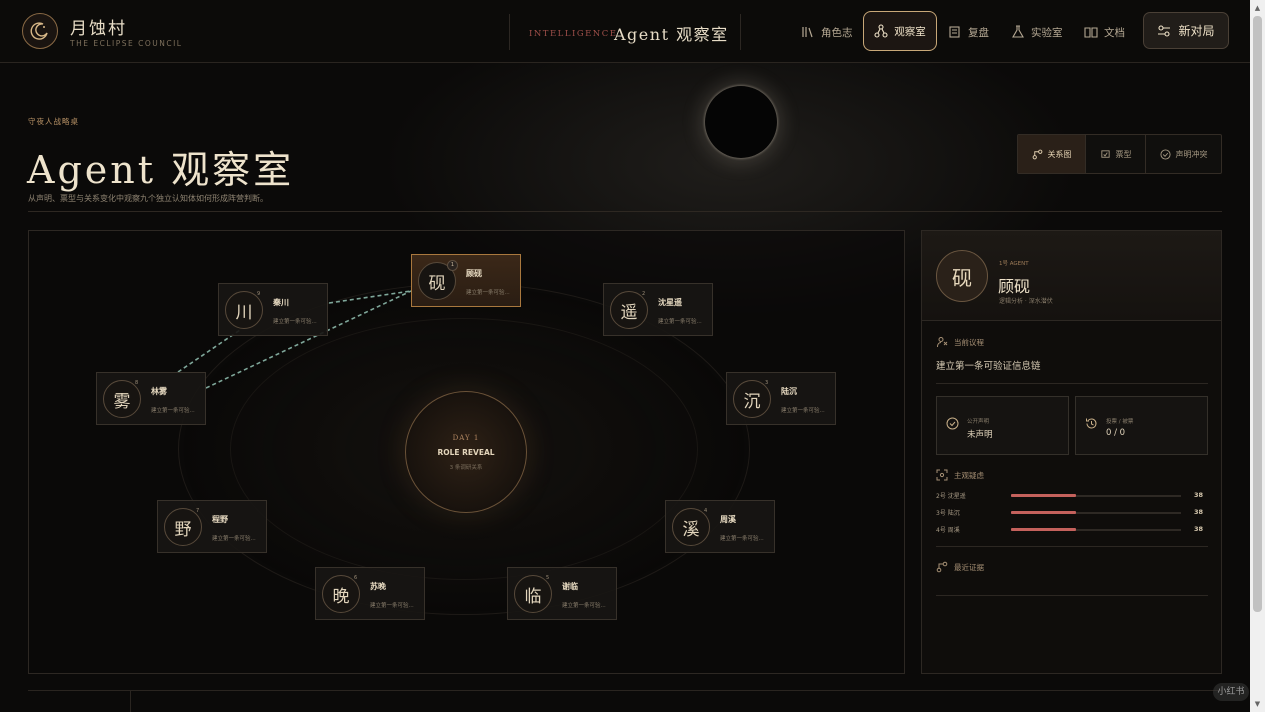 The image size is (1265, 712). What do you see at coordinates (1141, 425) in the screenshot?
I see `vote-card: 投票 / 被票 0 / 0` at bounding box center [1141, 425].